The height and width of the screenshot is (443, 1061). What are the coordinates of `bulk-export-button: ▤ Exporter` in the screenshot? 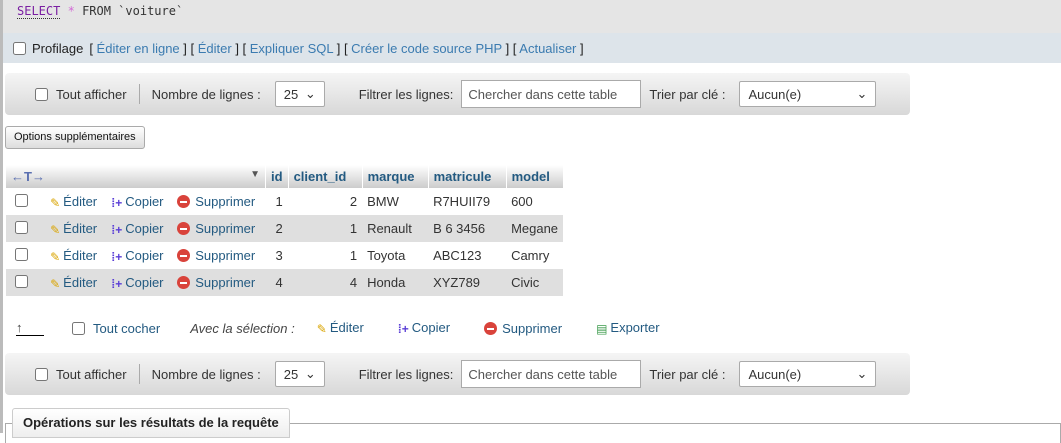 It's located at (627, 328).